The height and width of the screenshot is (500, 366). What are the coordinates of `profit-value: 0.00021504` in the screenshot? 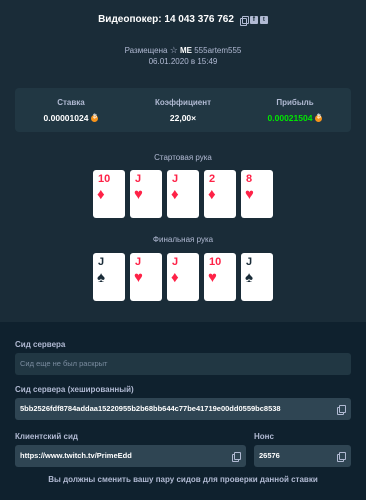 It's located at (290, 118).